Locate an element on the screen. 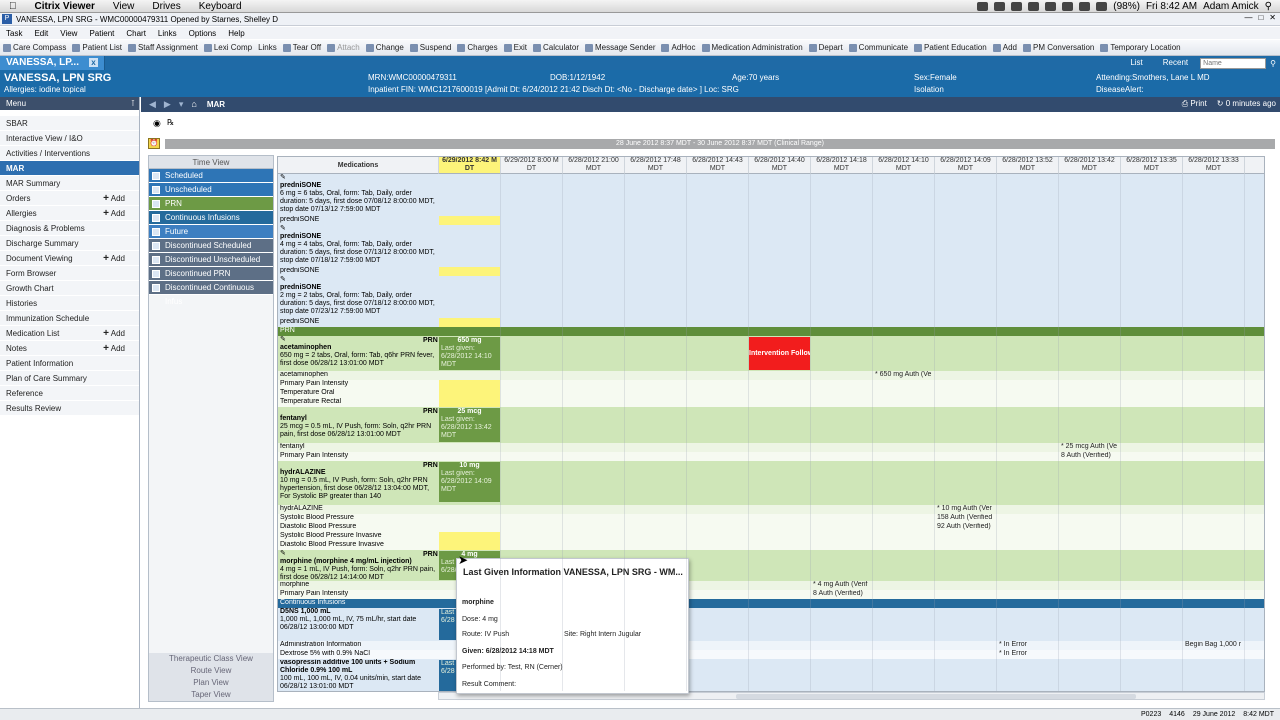 The image size is (1280, 720). forward-icon: ▶ is located at coordinates (167, 104).